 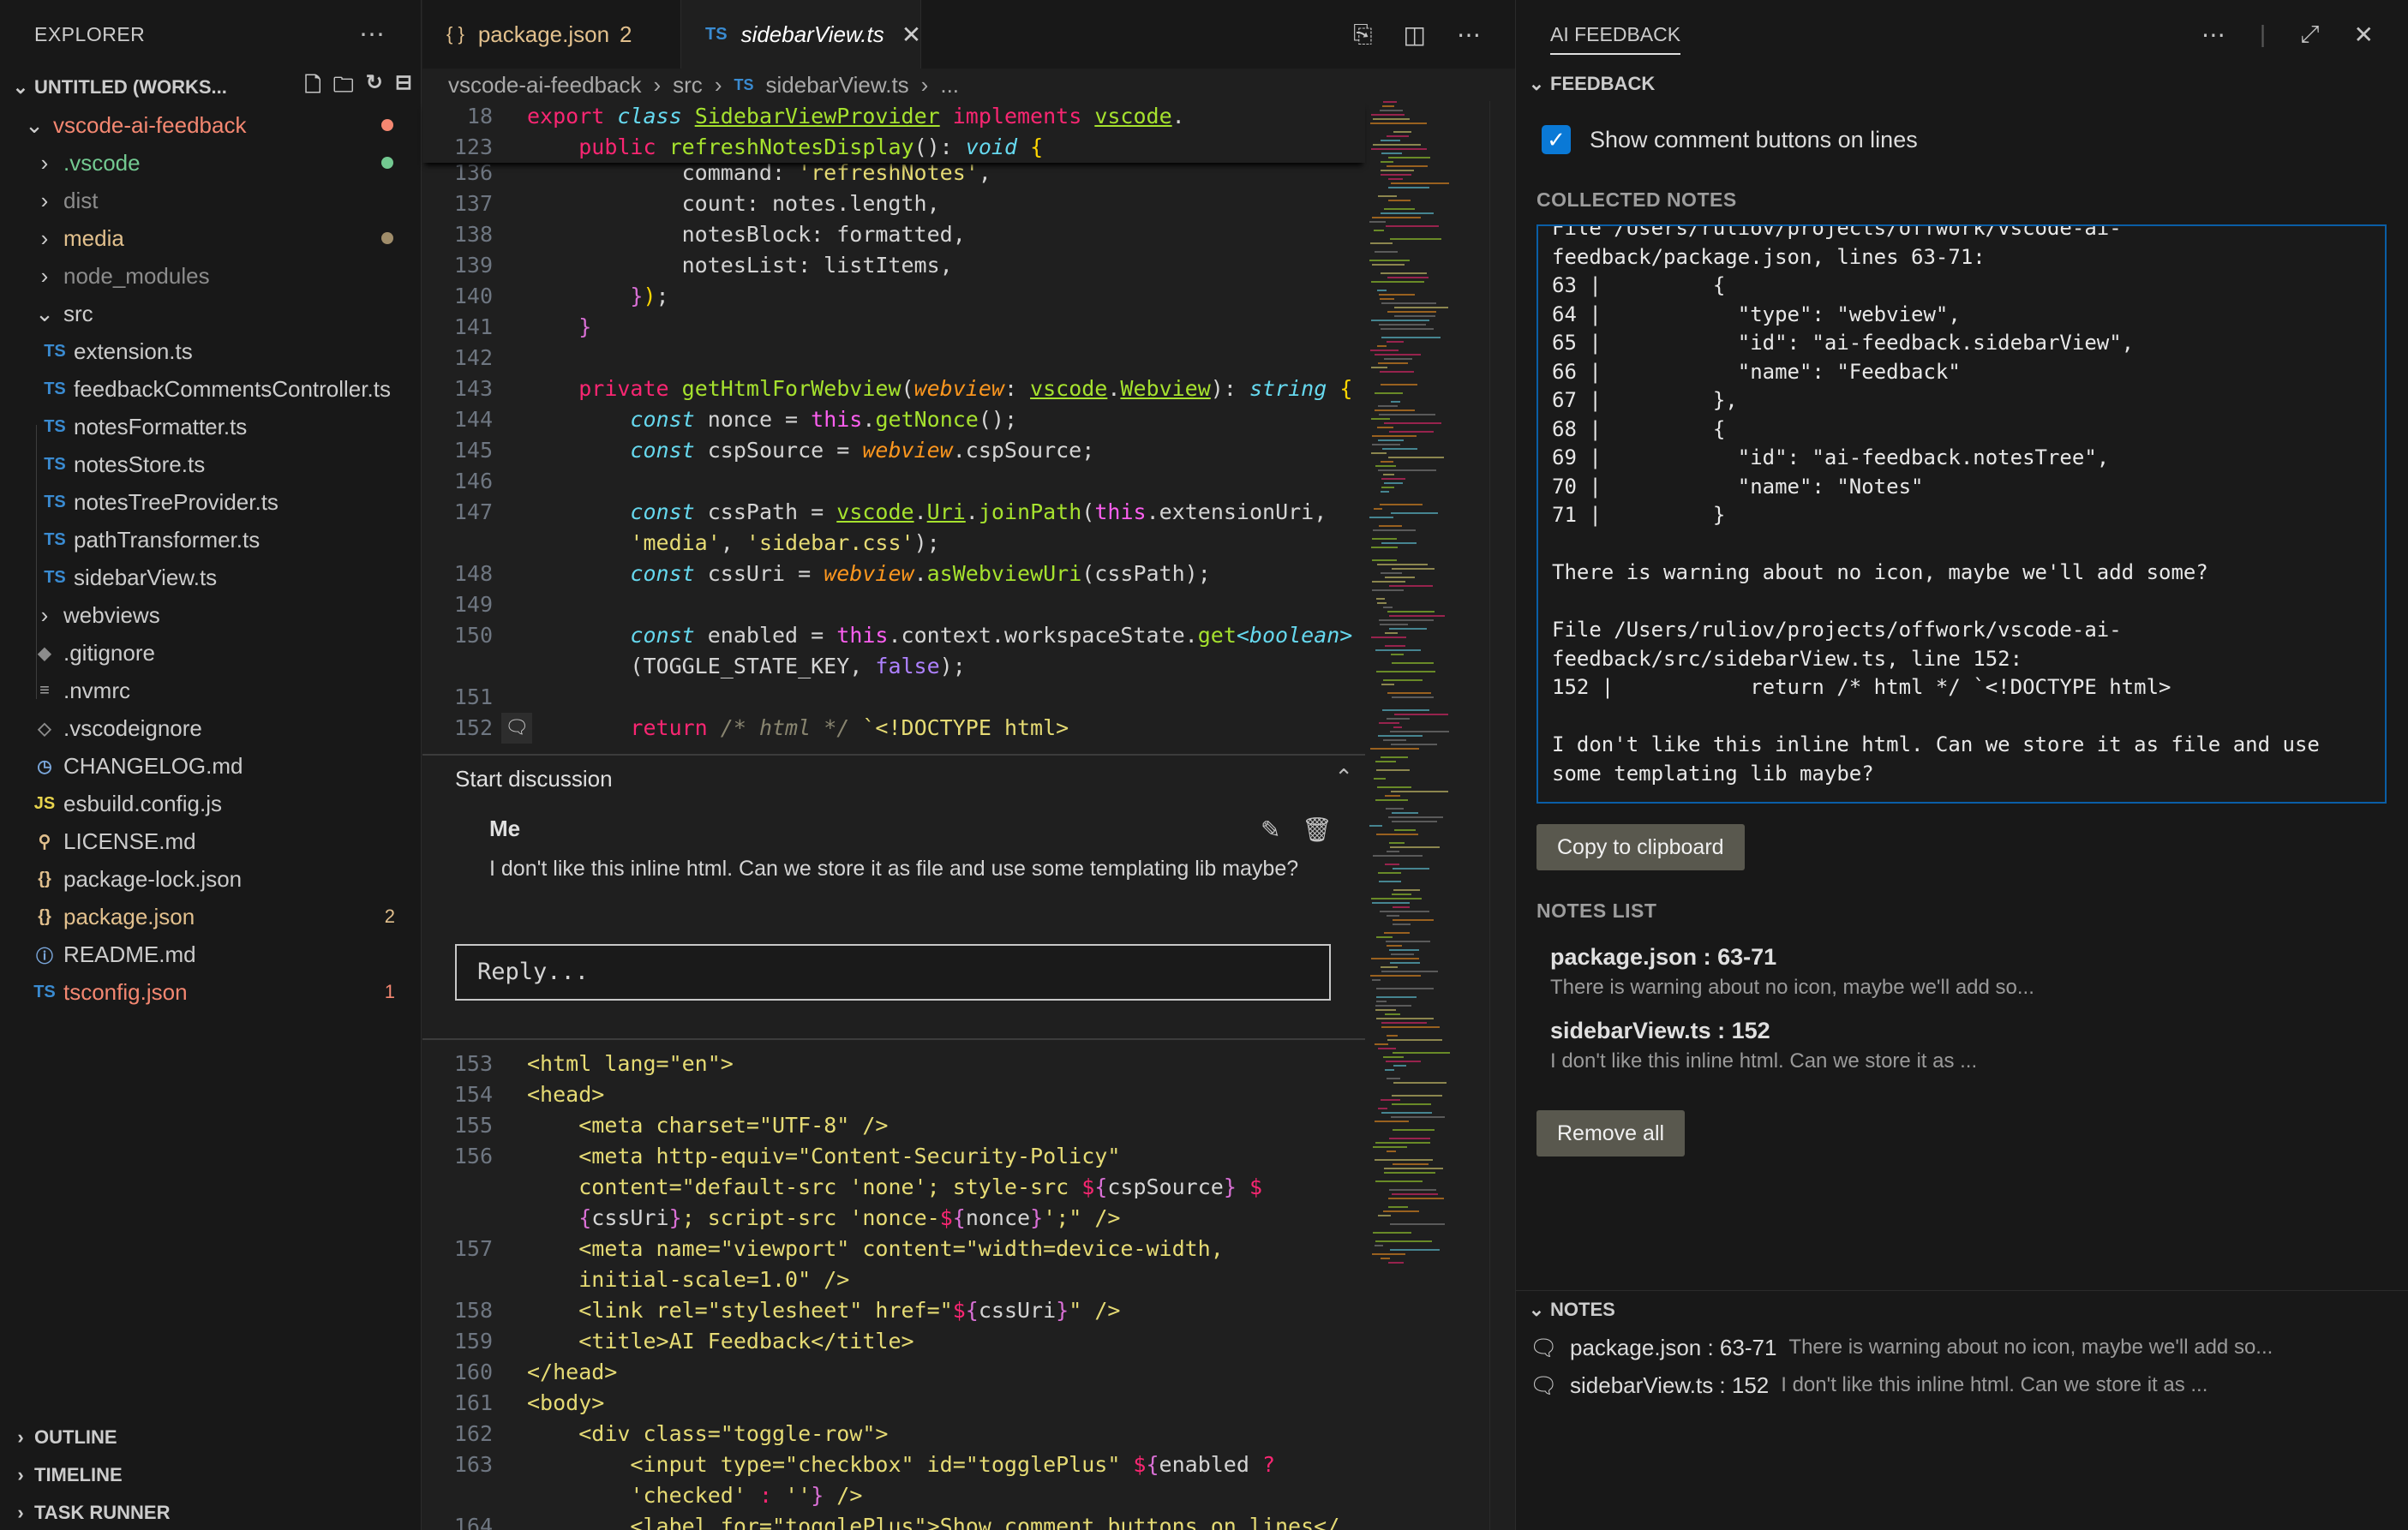 What do you see at coordinates (1615, 35) in the screenshot?
I see `panel-title: AI FEEDBACK` at bounding box center [1615, 35].